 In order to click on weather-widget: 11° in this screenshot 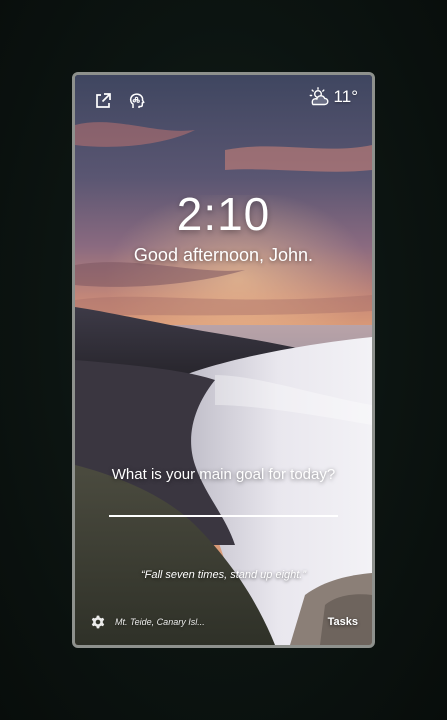, I will do `click(333, 97)`.